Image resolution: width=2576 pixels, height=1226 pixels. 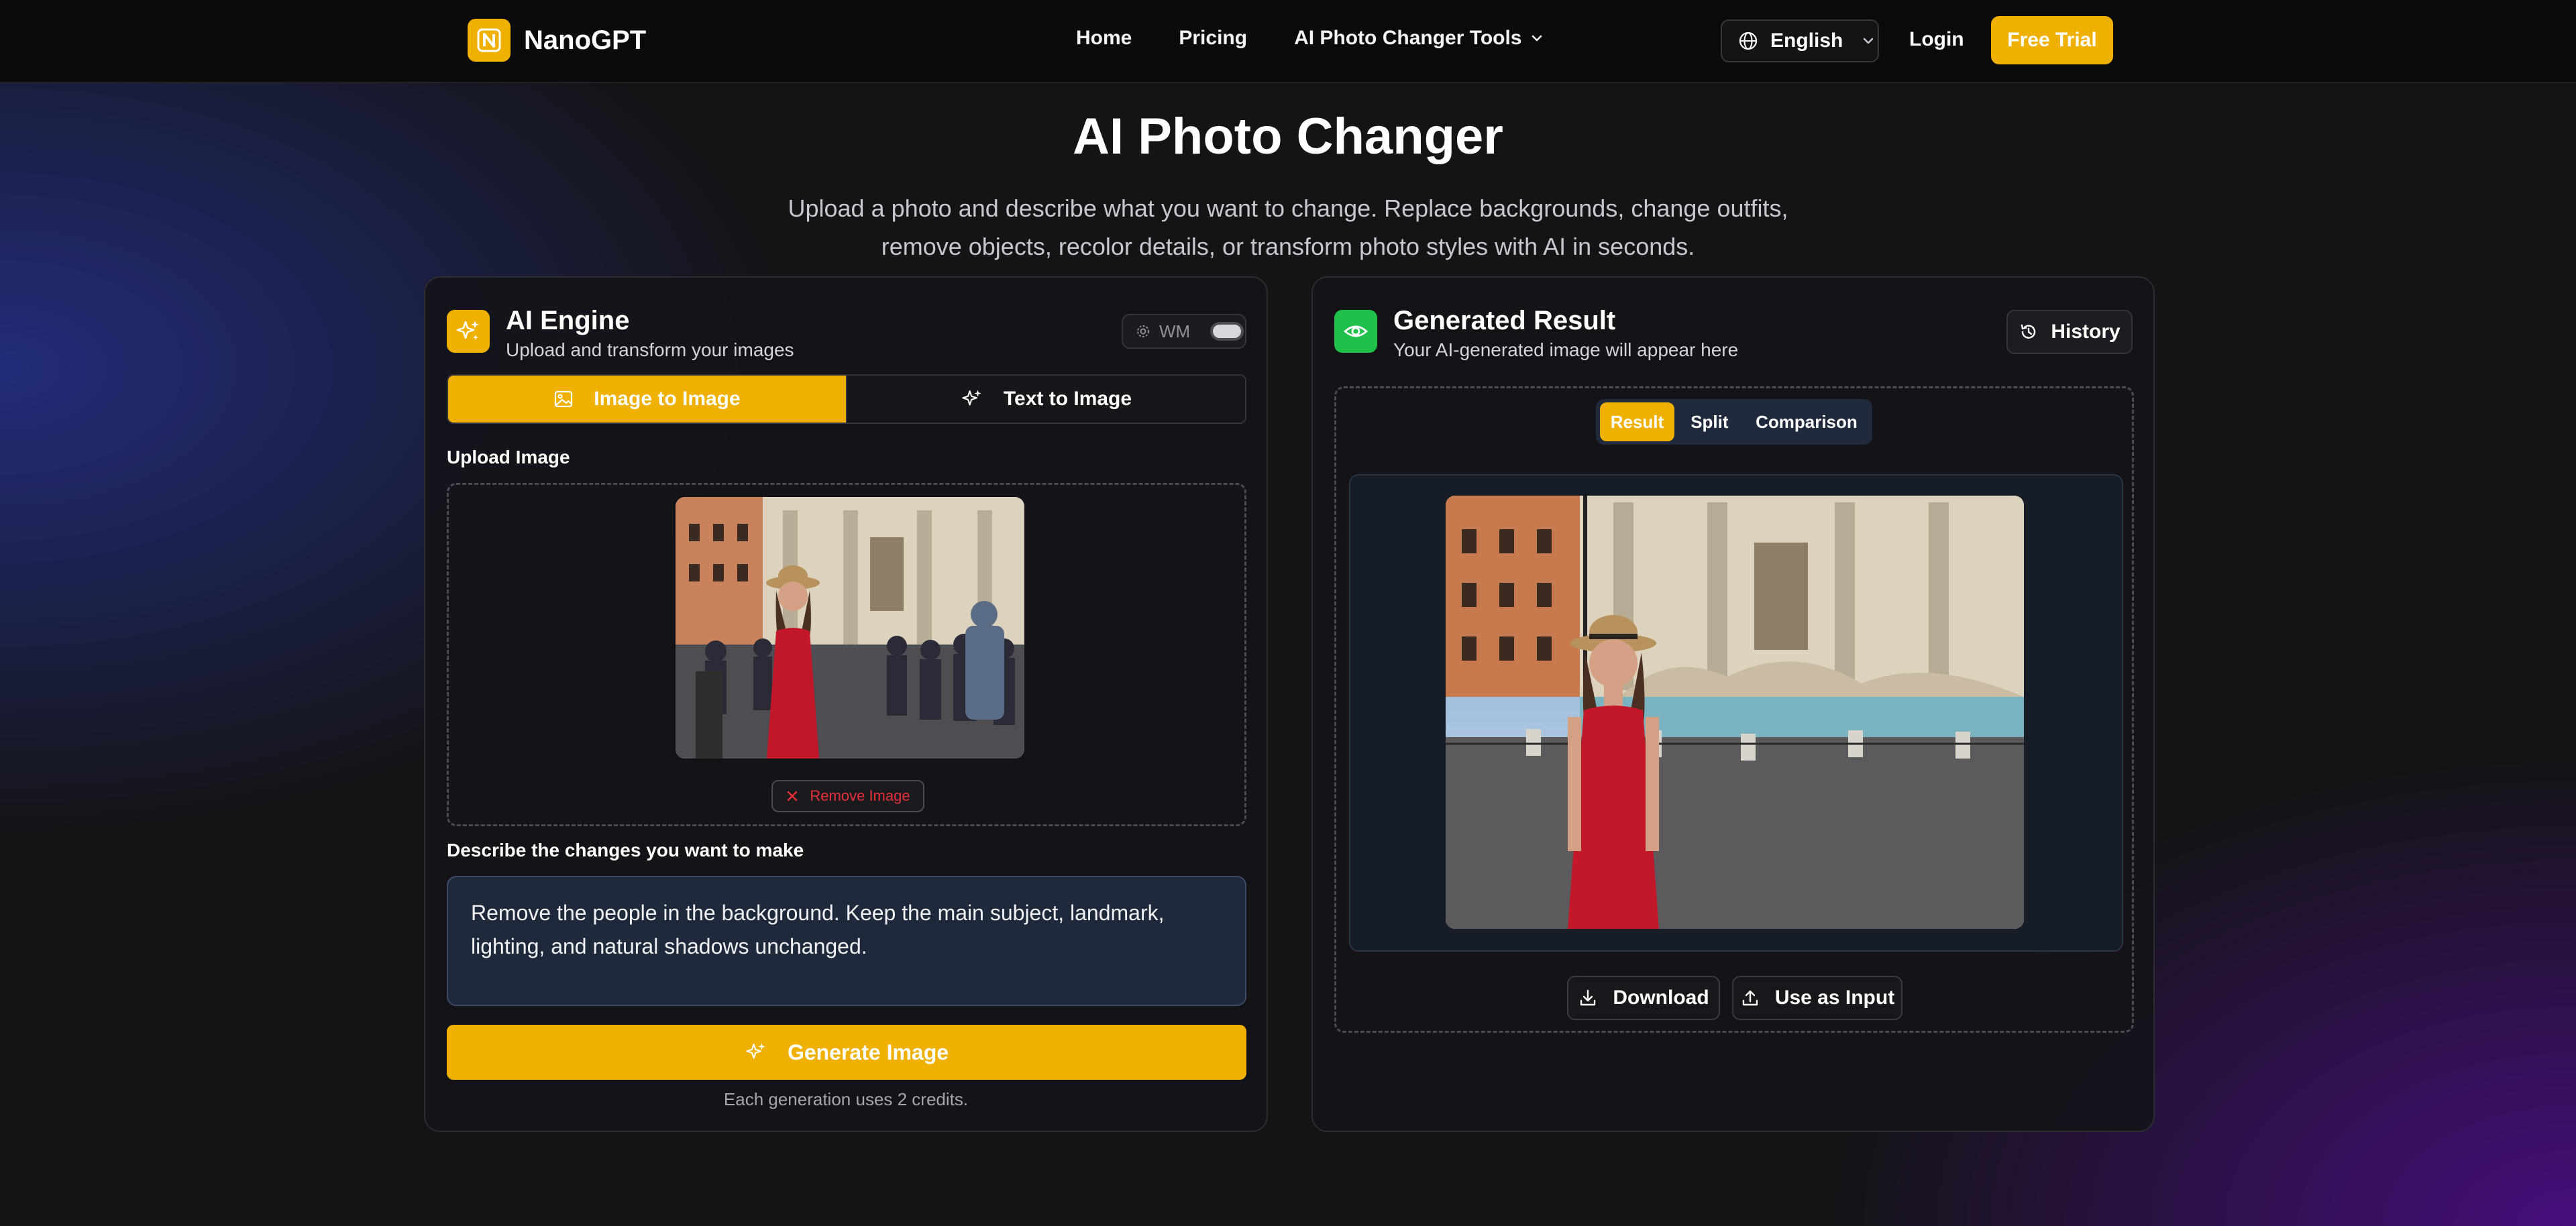 I want to click on credits-note: Each generation uses 2 credits., so click(x=846, y=1099).